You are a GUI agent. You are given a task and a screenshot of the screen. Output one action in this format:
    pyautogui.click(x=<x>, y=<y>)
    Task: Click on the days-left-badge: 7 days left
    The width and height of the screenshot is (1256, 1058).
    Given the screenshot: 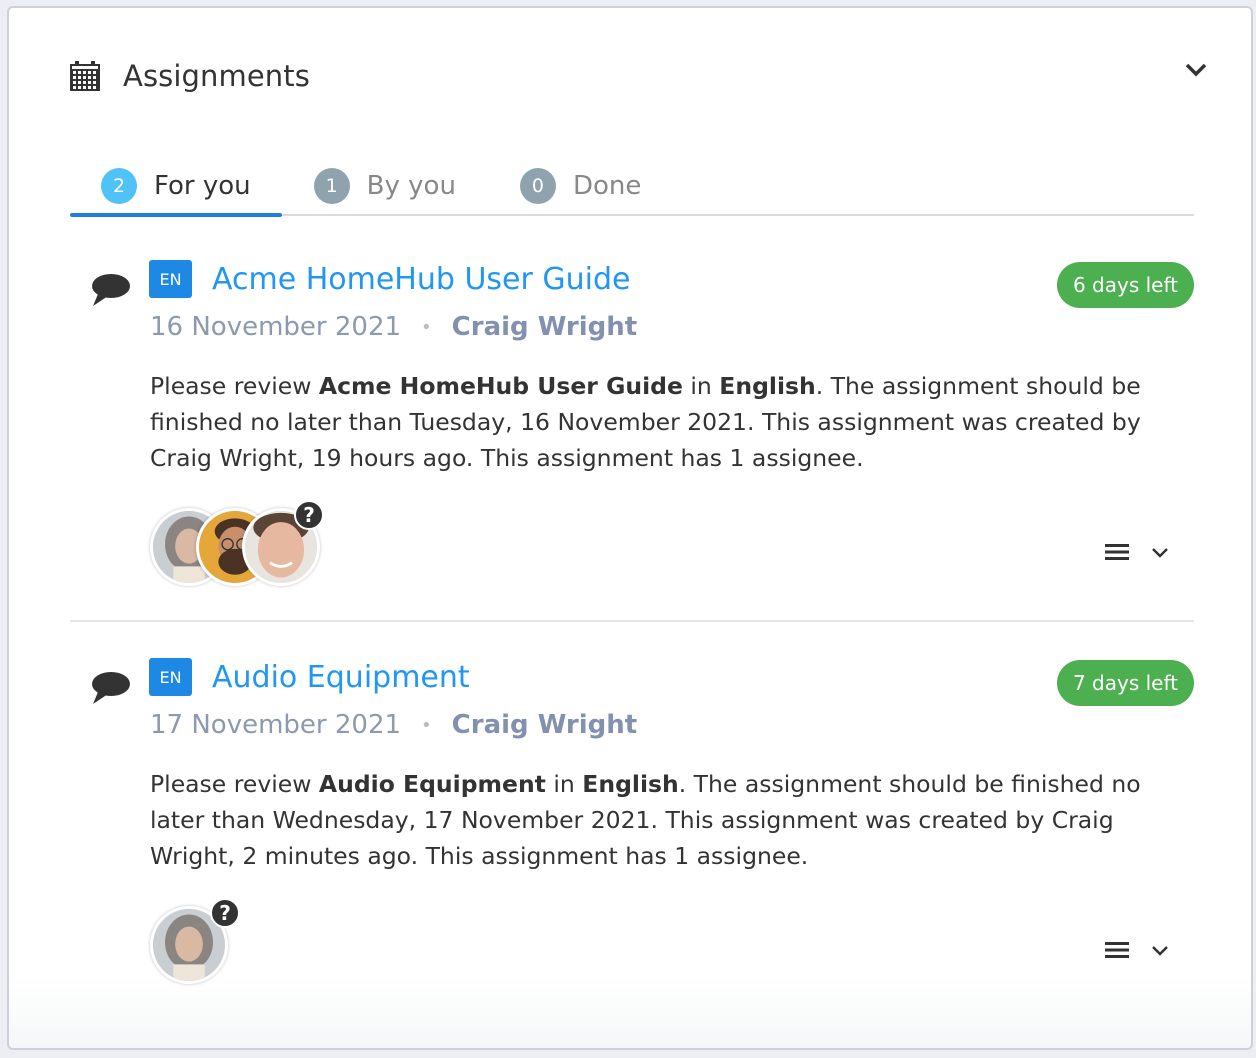 What is the action you would take?
    pyautogui.click(x=1125, y=683)
    